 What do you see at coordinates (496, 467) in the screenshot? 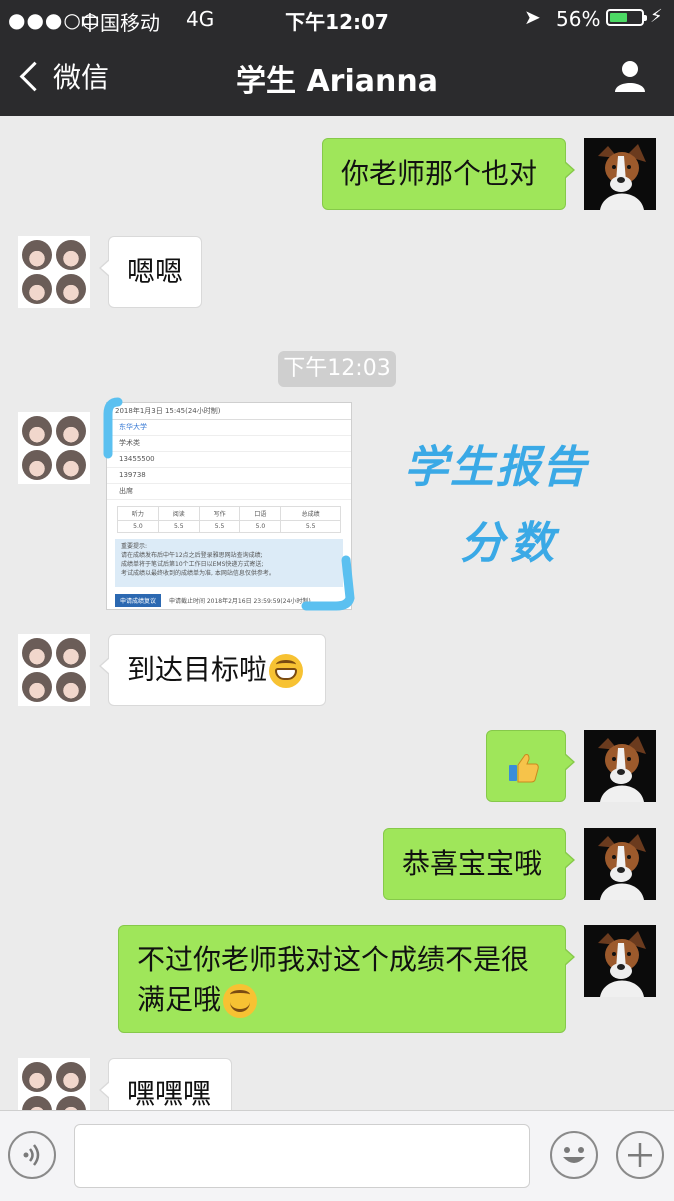
I see `annotation-line: 学生报告` at bounding box center [496, 467].